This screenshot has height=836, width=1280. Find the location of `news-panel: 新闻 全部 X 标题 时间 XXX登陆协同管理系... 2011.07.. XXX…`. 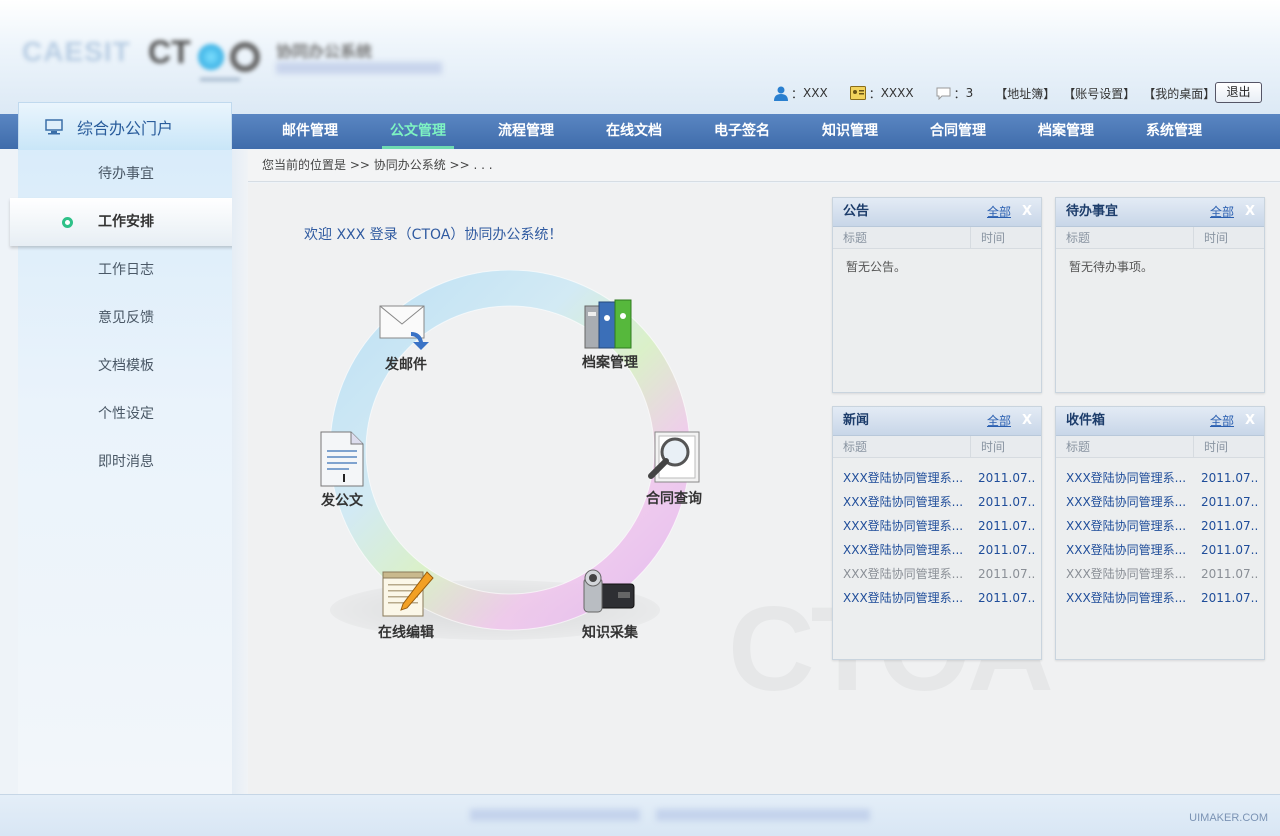

news-panel: 新闻 全部 X 标题 时间 XXX登陆协同管理系... 2011.07.. XXX… is located at coordinates (937, 533).